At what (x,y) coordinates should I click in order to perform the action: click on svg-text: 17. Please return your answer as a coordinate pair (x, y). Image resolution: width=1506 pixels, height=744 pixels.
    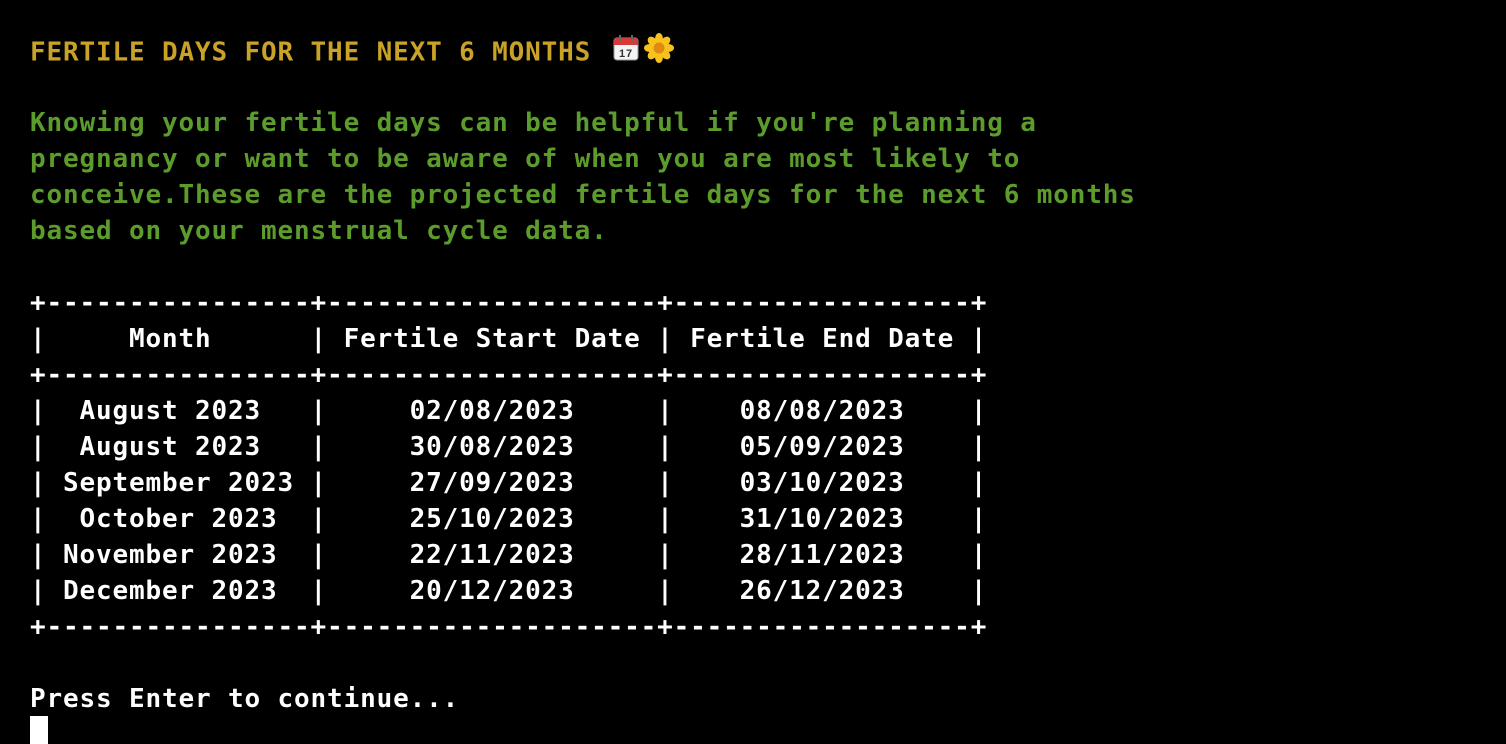
    Looking at the image, I should click on (626, 54).